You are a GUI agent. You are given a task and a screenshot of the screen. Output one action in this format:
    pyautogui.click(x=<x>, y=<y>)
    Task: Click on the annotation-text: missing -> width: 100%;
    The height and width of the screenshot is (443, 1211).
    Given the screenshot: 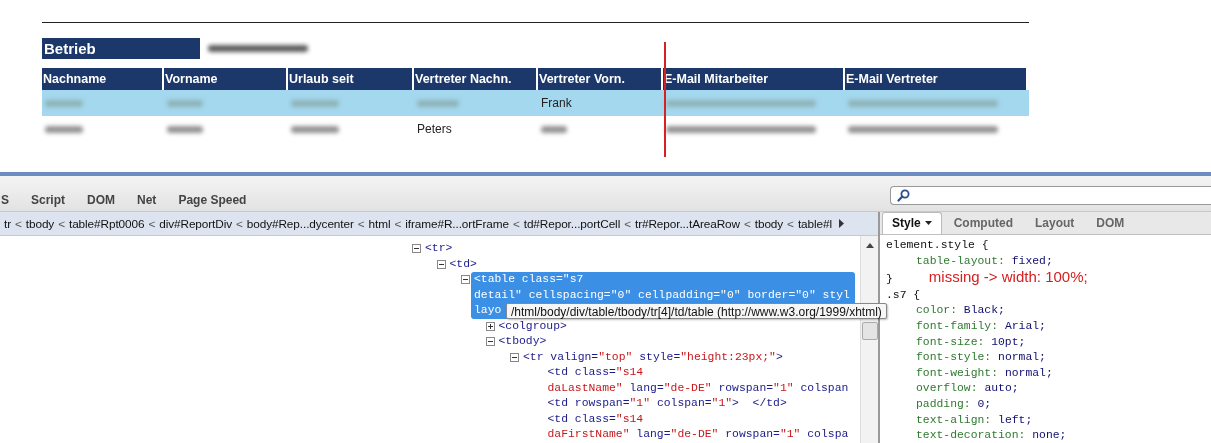 What is the action you would take?
    pyautogui.click(x=1008, y=277)
    